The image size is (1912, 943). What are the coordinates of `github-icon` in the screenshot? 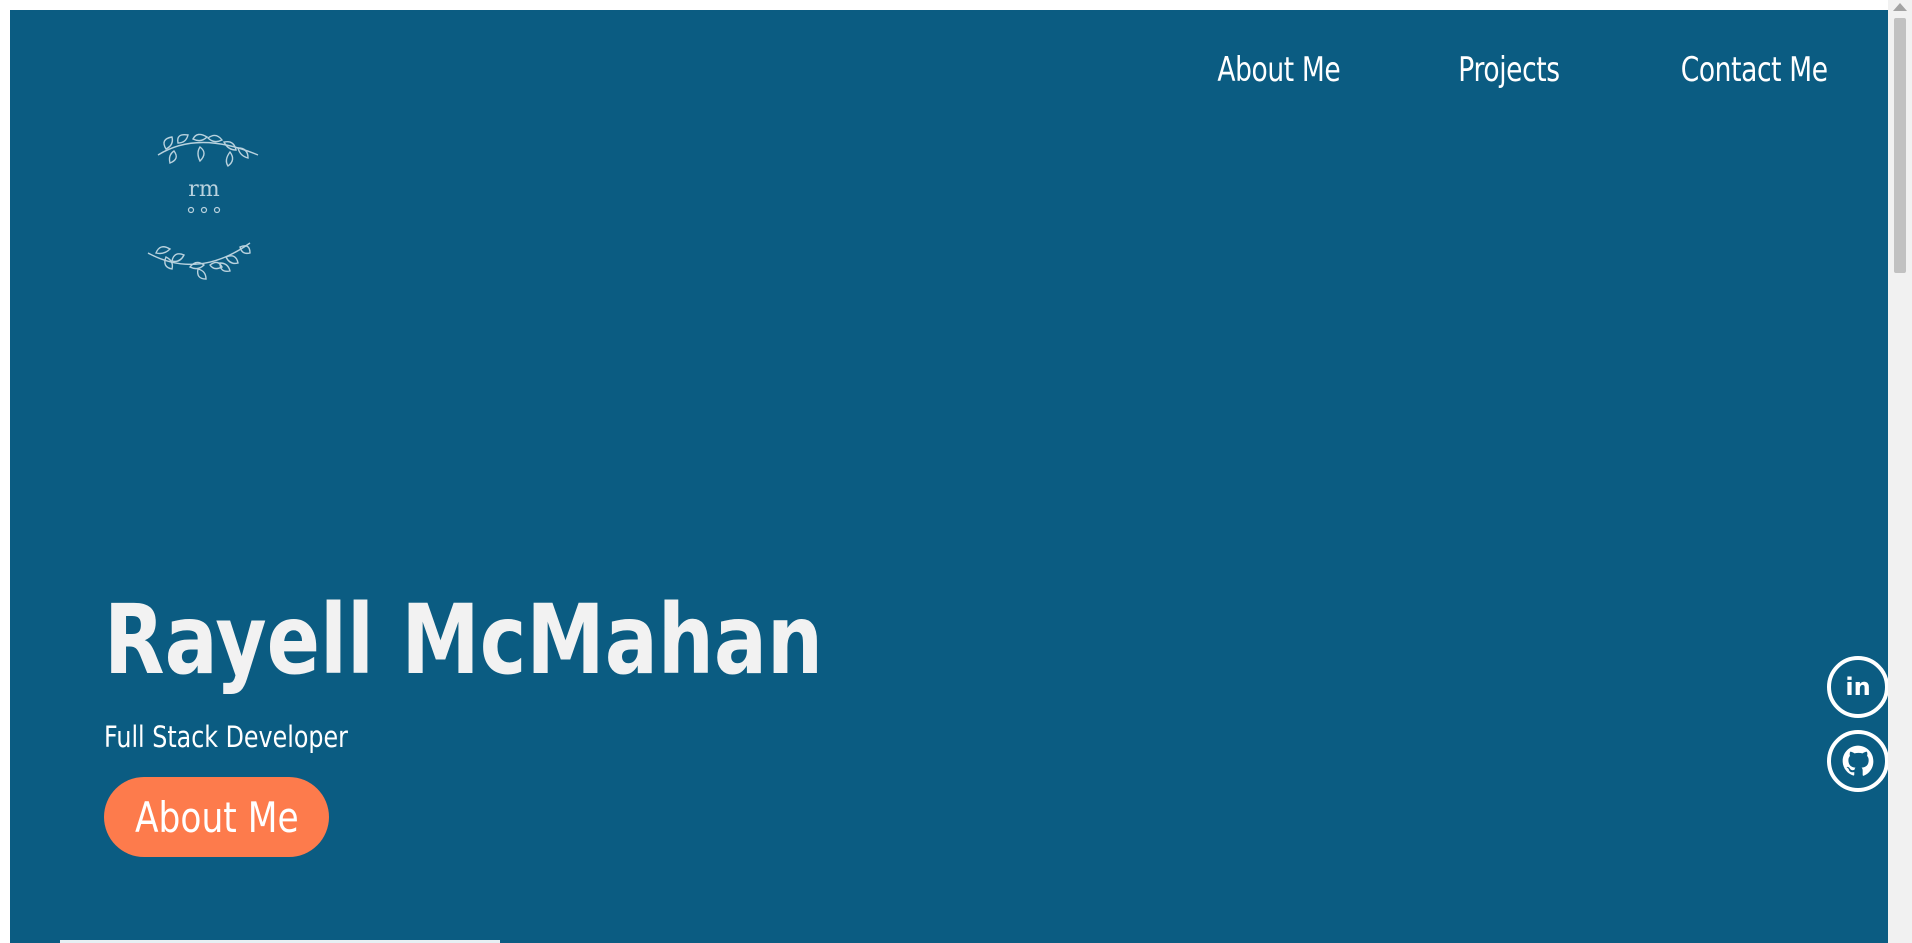 It's located at (1858, 760).